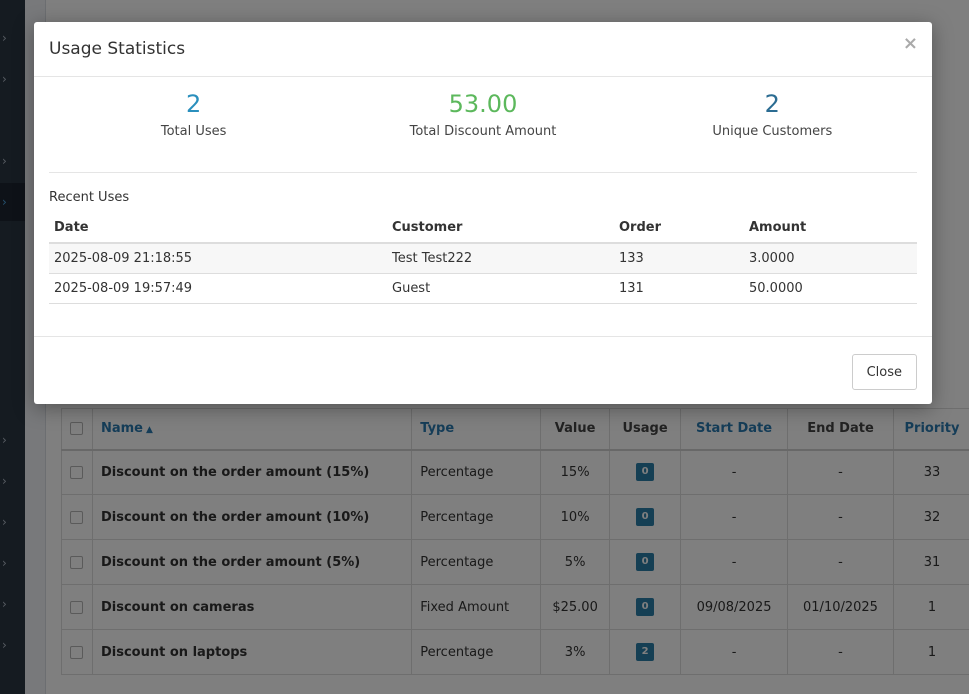 This screenshot has width=969, height=694. Describe the element at coordinates (500, 288) in the screenshot. I see `use-customer: Guest` at that location.